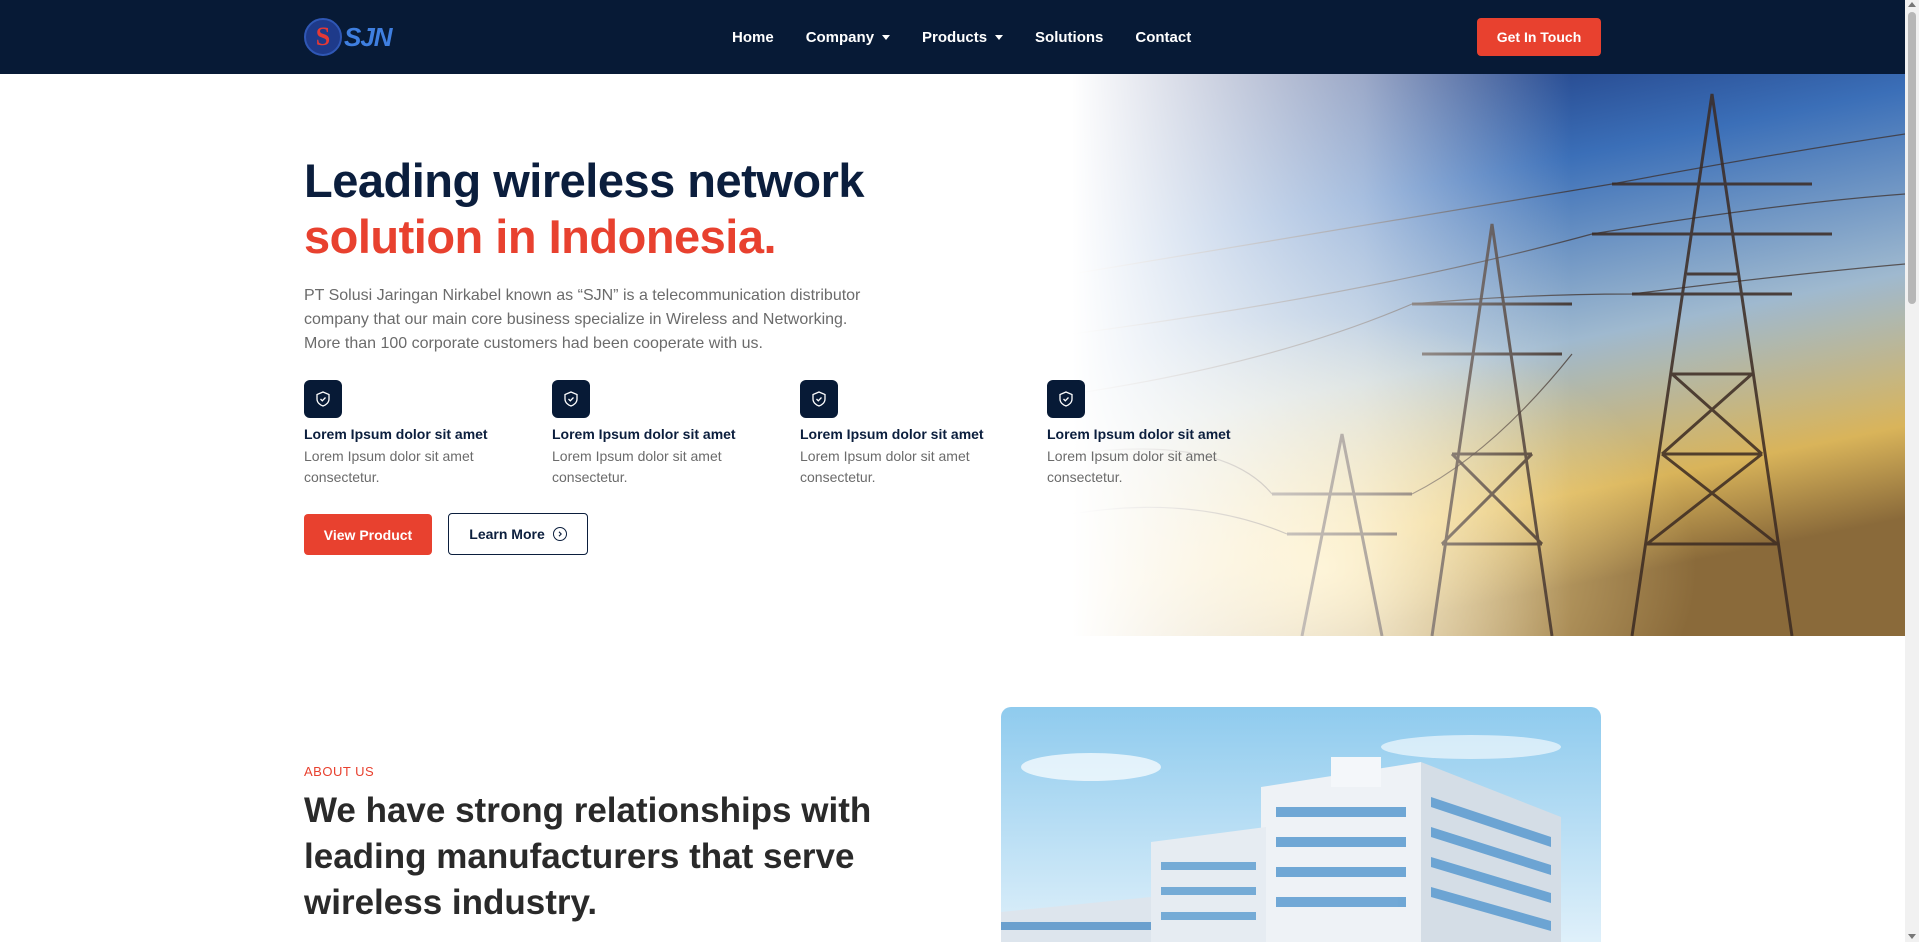 The image size is (1919, 942). I want to click on nav-solutions: Solutions, so click(1069, 37).